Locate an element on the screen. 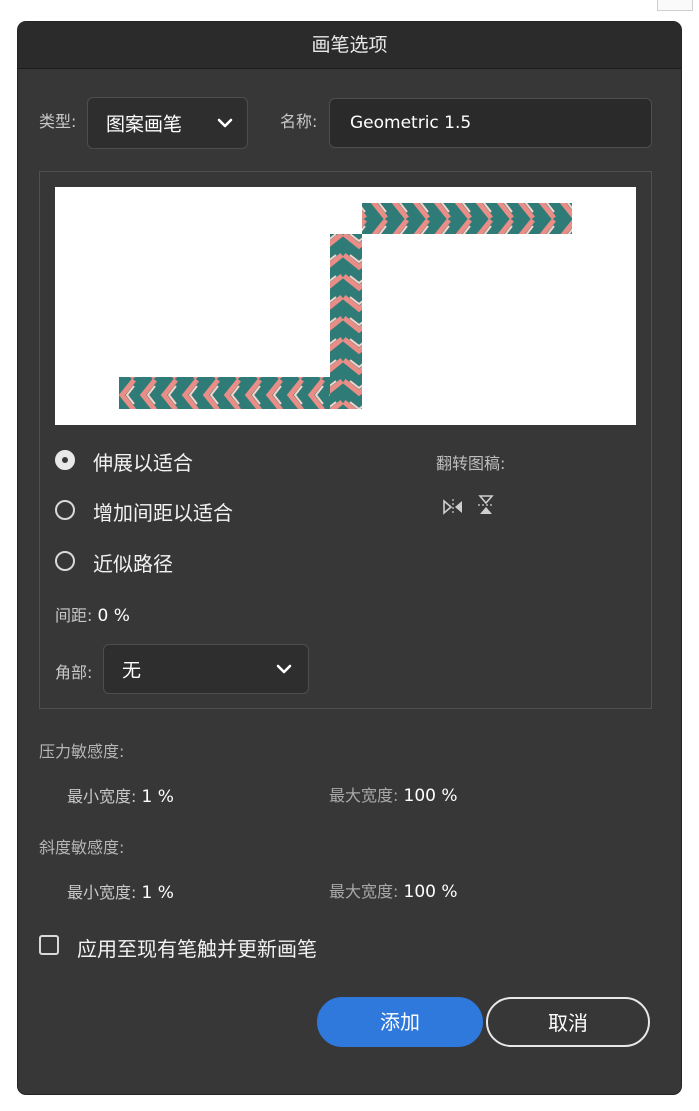 This screenshot has height=1111, width=699. spacing-value: 0 % is located at coordinates (114, 616).